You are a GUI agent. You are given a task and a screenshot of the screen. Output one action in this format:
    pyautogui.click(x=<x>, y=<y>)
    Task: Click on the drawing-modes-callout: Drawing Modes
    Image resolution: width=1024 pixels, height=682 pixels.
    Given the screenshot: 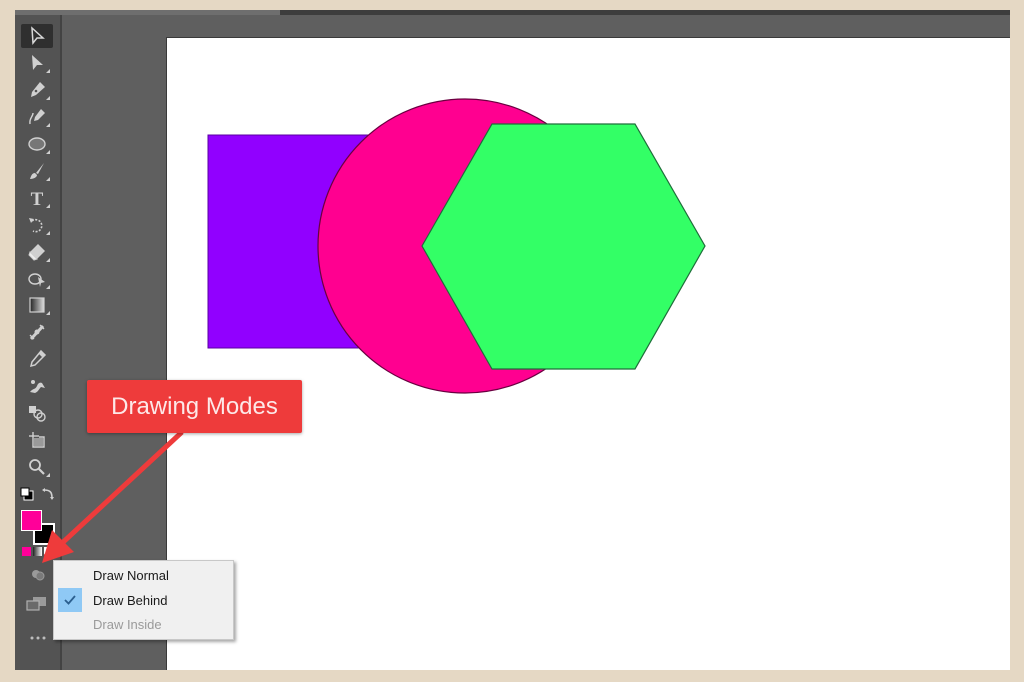 What is the action you would take?
    pyautogui.click(x=194, y=406)
    